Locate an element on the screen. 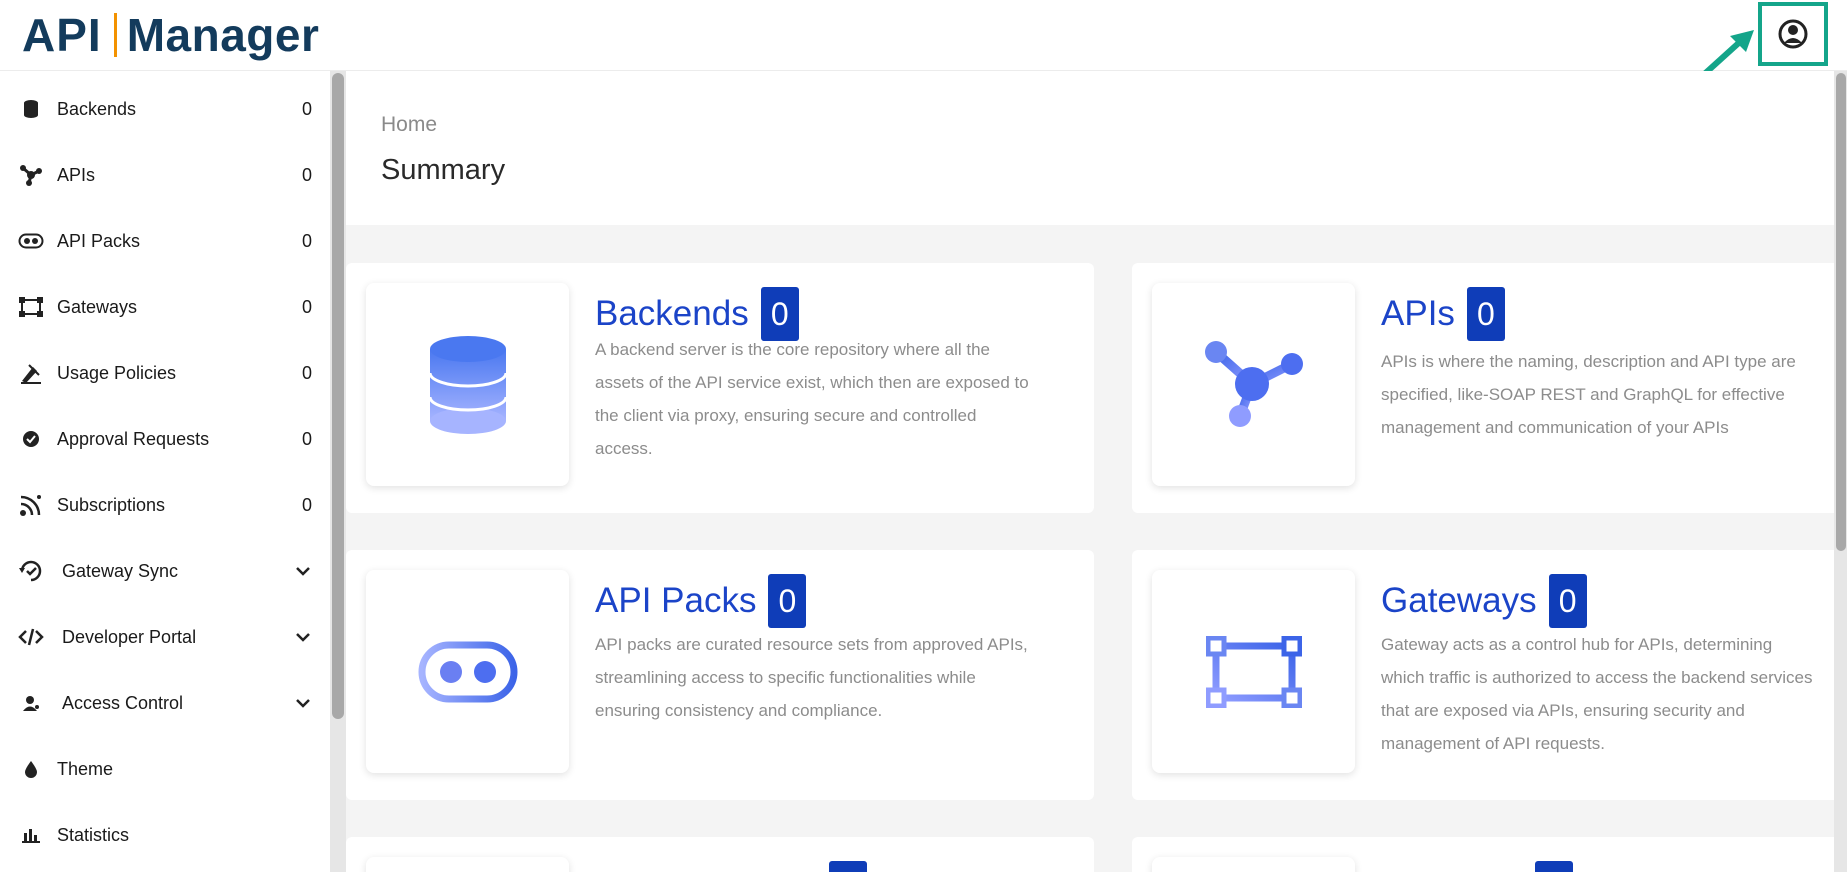 The image size is (1847, 872). sidebar-item-api-packs: API Packs 0 is located at coordinates (165, 241).